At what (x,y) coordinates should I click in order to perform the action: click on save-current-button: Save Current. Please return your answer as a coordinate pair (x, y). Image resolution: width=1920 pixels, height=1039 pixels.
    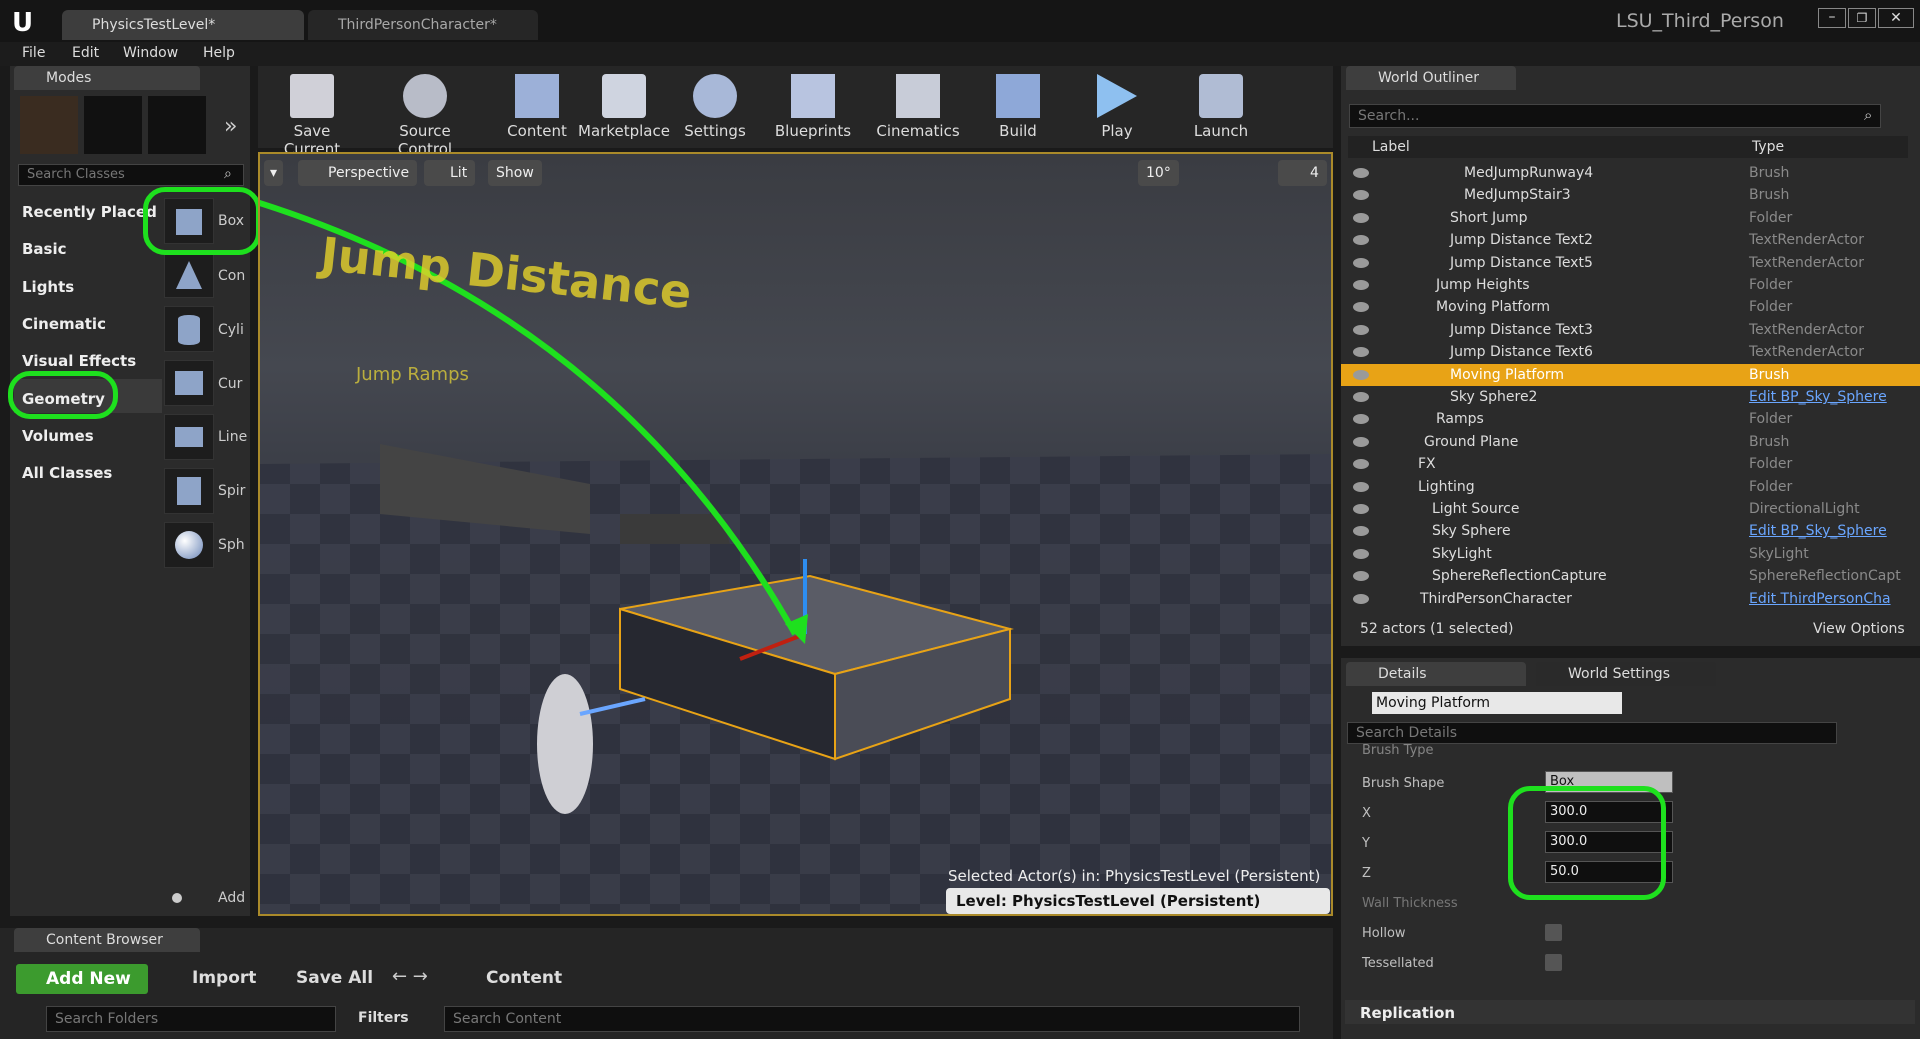
    Looking at the image, I should click on (312, 116).